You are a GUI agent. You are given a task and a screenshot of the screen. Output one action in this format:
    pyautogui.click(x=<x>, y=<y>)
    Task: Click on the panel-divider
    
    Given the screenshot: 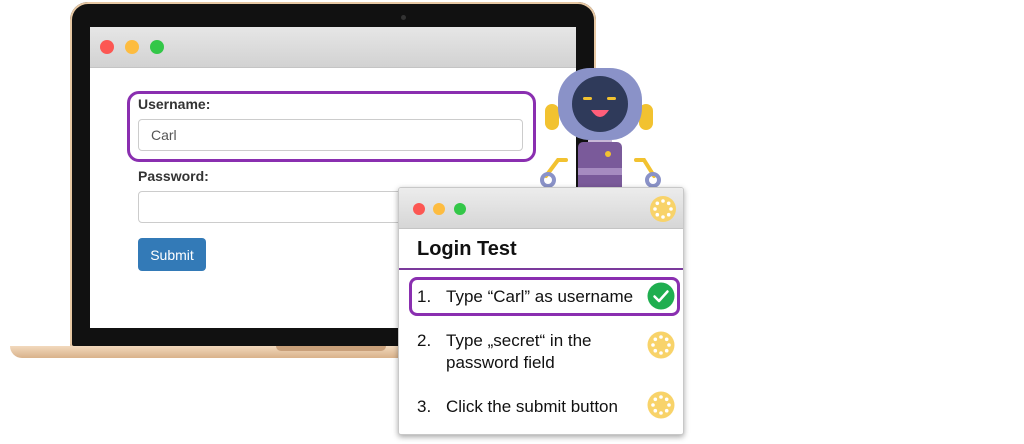 What is the action you would take?
    pyautogui.click(x=541, y=269)
    